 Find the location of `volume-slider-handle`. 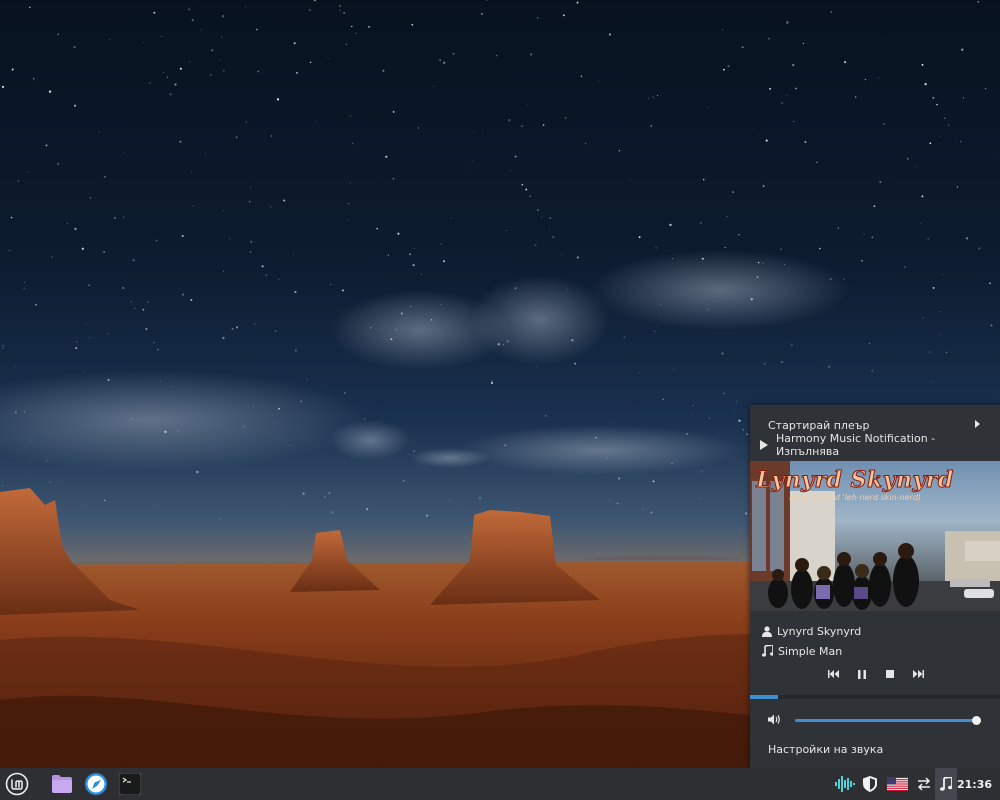

volume-slider-handle is located at coordinates (976, 720).